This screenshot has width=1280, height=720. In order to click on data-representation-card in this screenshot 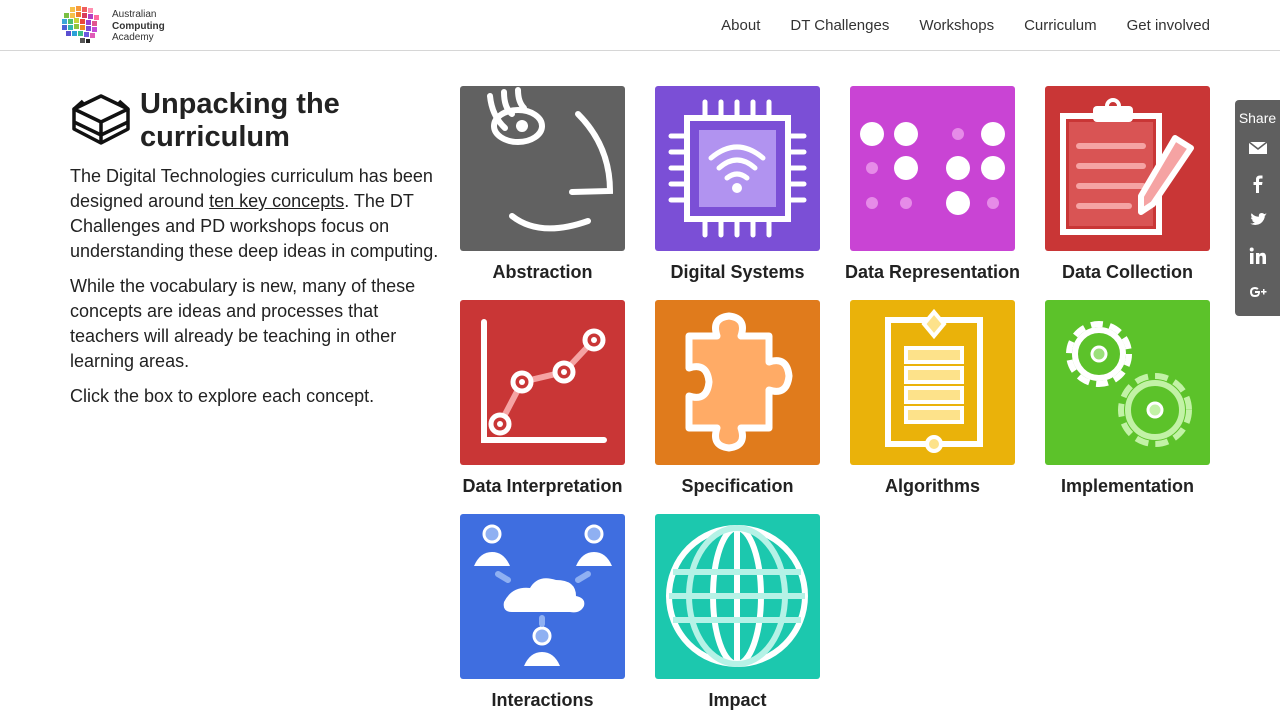, I will do `click(932, 168)`.